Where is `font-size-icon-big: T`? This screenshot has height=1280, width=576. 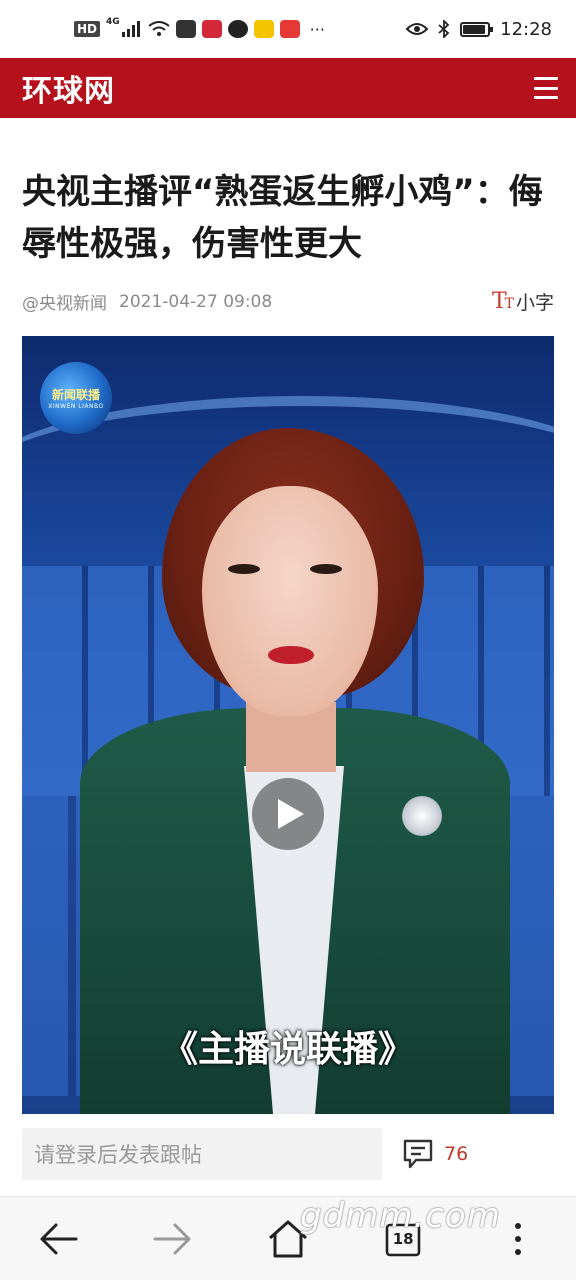
font-size-icon-big: T is located at coordinates (499, 301).